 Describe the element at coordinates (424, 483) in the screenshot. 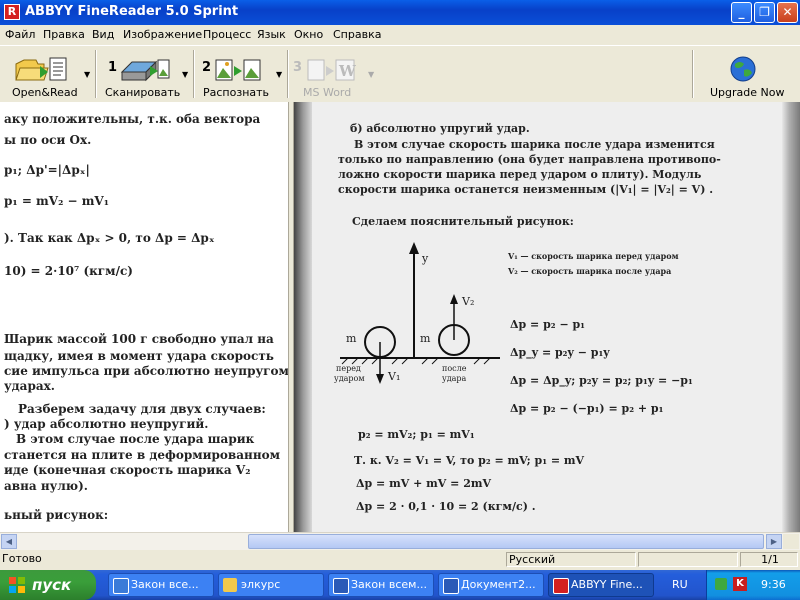

I see `scan-formula: Δp = mV + mV = 2mV` at that location.